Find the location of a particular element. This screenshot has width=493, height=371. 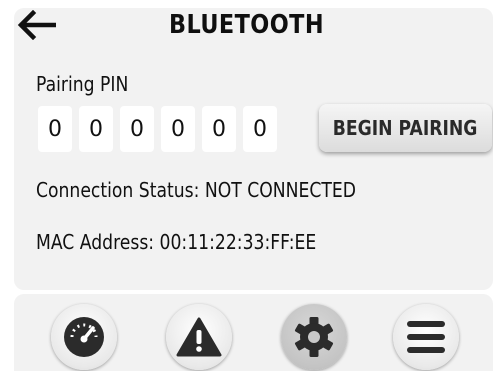

speedometer-icon is located at coordinates (84, 337).